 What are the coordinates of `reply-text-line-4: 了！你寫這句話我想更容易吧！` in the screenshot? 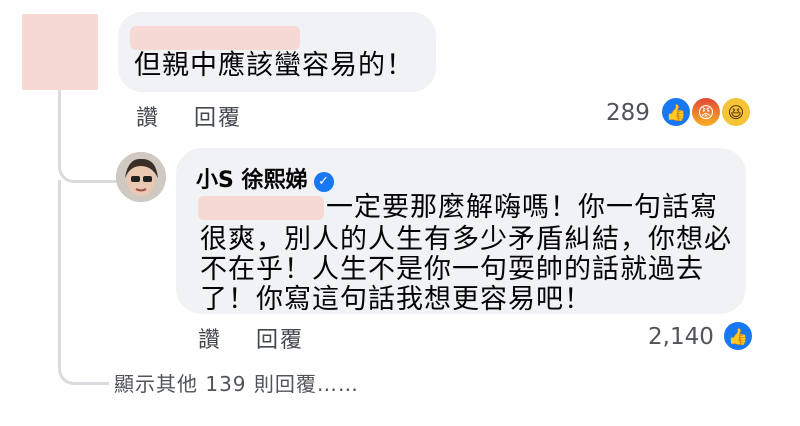 It's located at (396, 299).